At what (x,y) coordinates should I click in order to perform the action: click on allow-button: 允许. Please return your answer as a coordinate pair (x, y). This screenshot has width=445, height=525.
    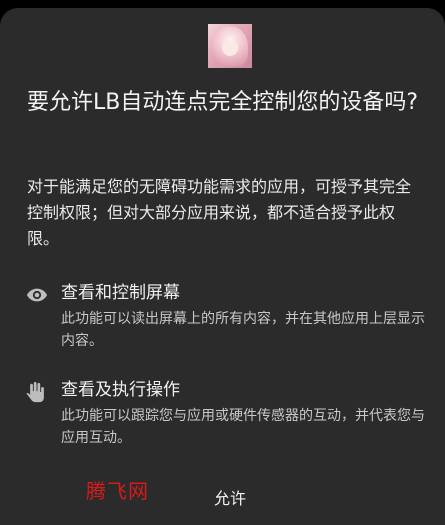
    Looking at the image, I should click on (230, 499).